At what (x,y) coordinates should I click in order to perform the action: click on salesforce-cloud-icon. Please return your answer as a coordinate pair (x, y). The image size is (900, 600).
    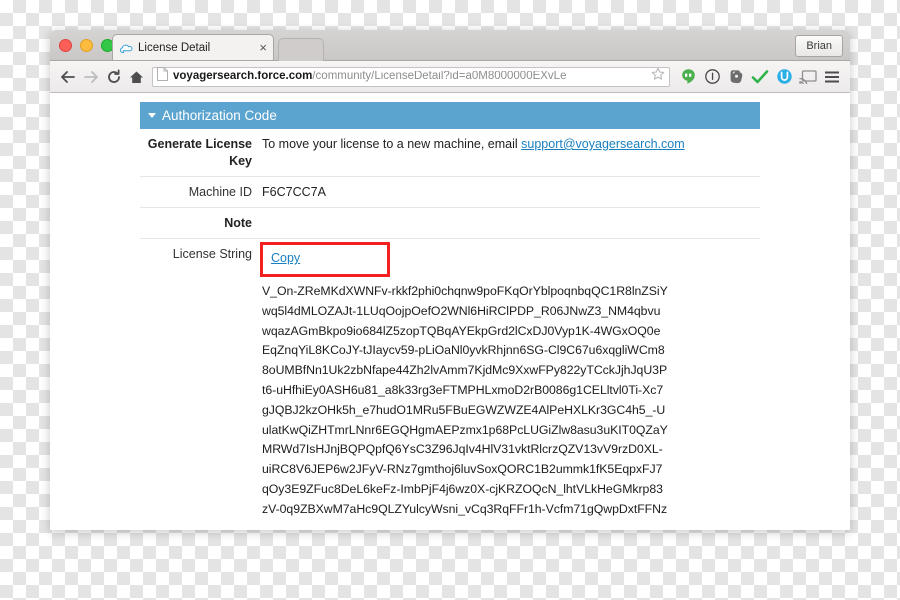
    Looking at the image, I should click on (126, 48).